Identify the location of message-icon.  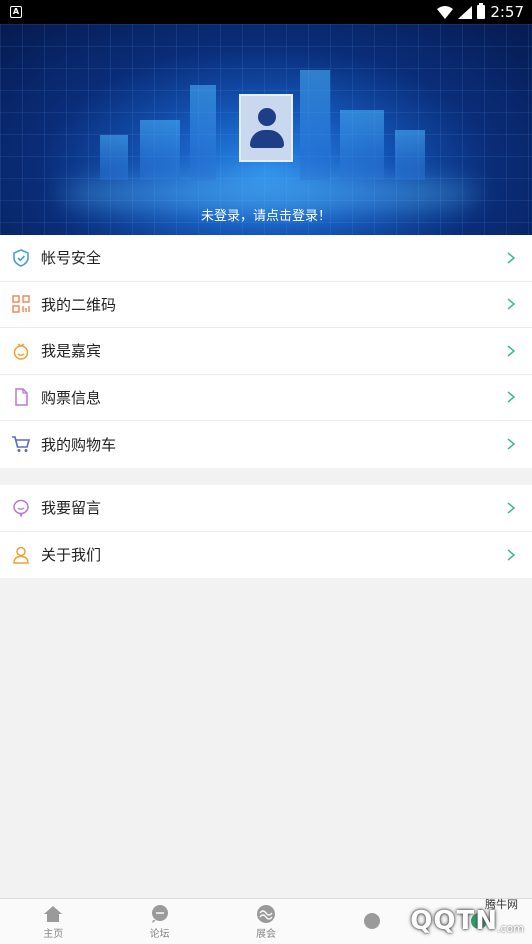
(21, 508).